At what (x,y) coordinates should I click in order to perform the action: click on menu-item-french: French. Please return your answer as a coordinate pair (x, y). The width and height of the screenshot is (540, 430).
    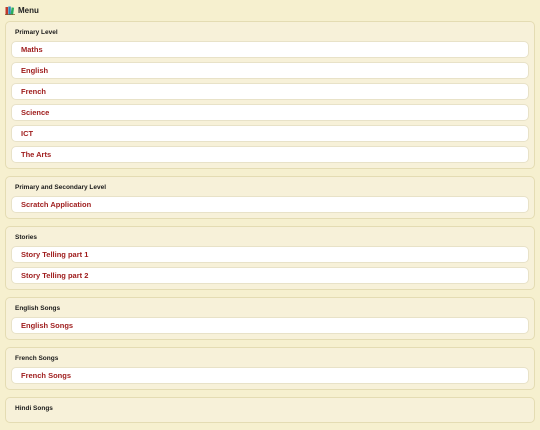
    Looking at the image, I should click on (270, 91).